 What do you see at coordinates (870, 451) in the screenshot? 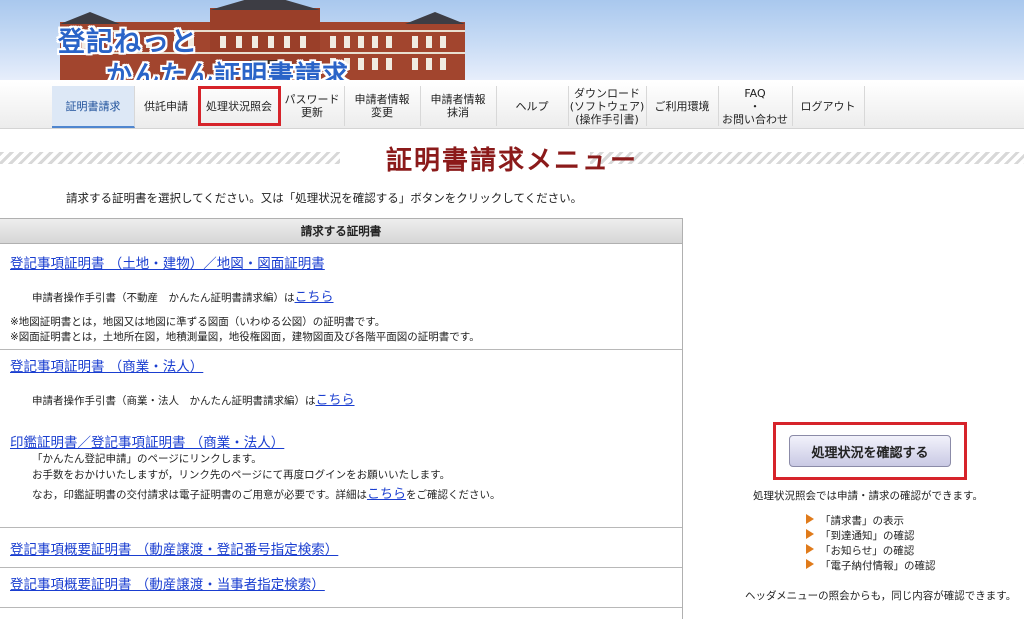
I see `check-status-button: 処理状況を確認する` at bounding box center [870, 451].